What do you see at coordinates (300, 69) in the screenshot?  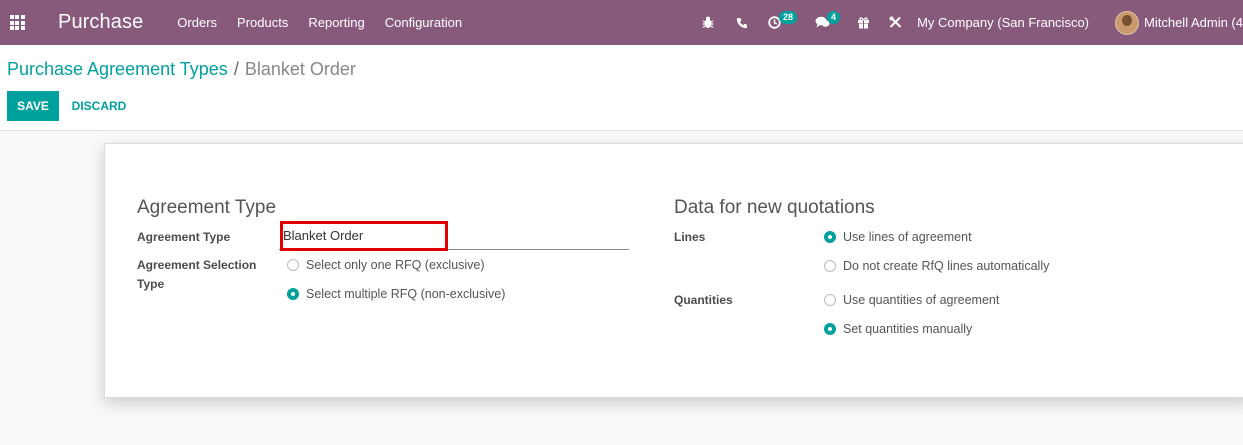 I see `breadcrumb-current: Blanket Order` at bounding box center [300, 69].